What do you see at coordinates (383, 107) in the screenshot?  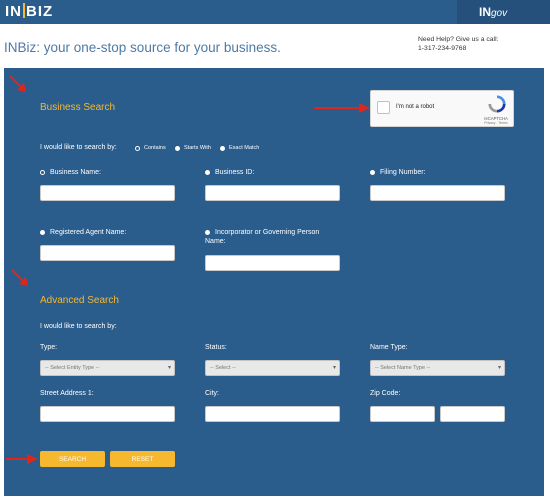 I see `recaptcha-checkbox` at bounding box center [383, 107].